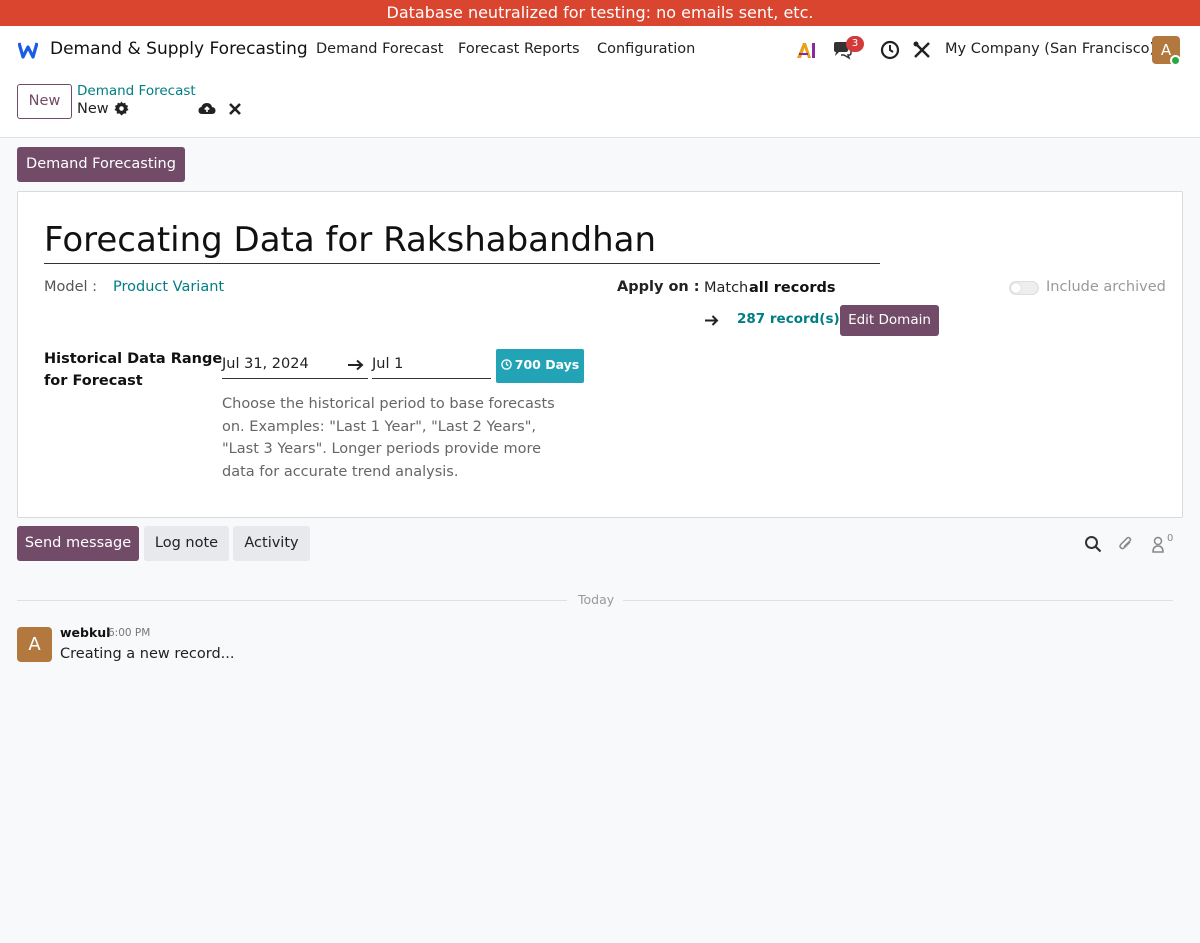 Image resolution: width=1200 pixels, height=943 pixels. I want to click on gear-icon, so click(121, 108).